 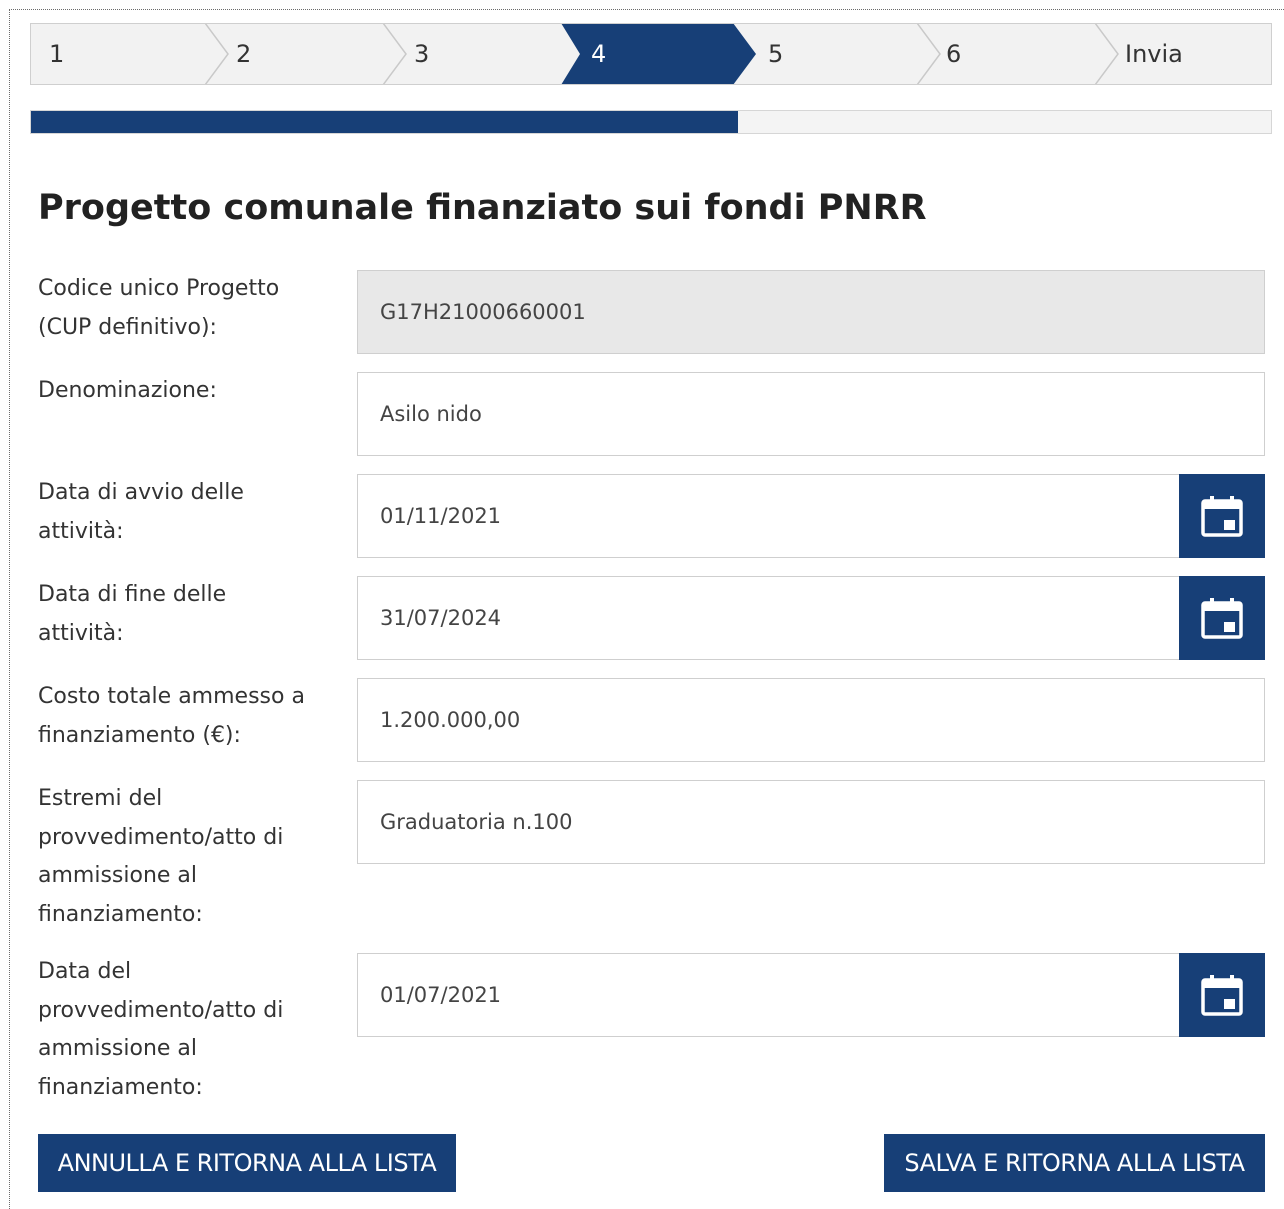 I want to click on start-date-calendar-button, so click(x=1222, y=516).